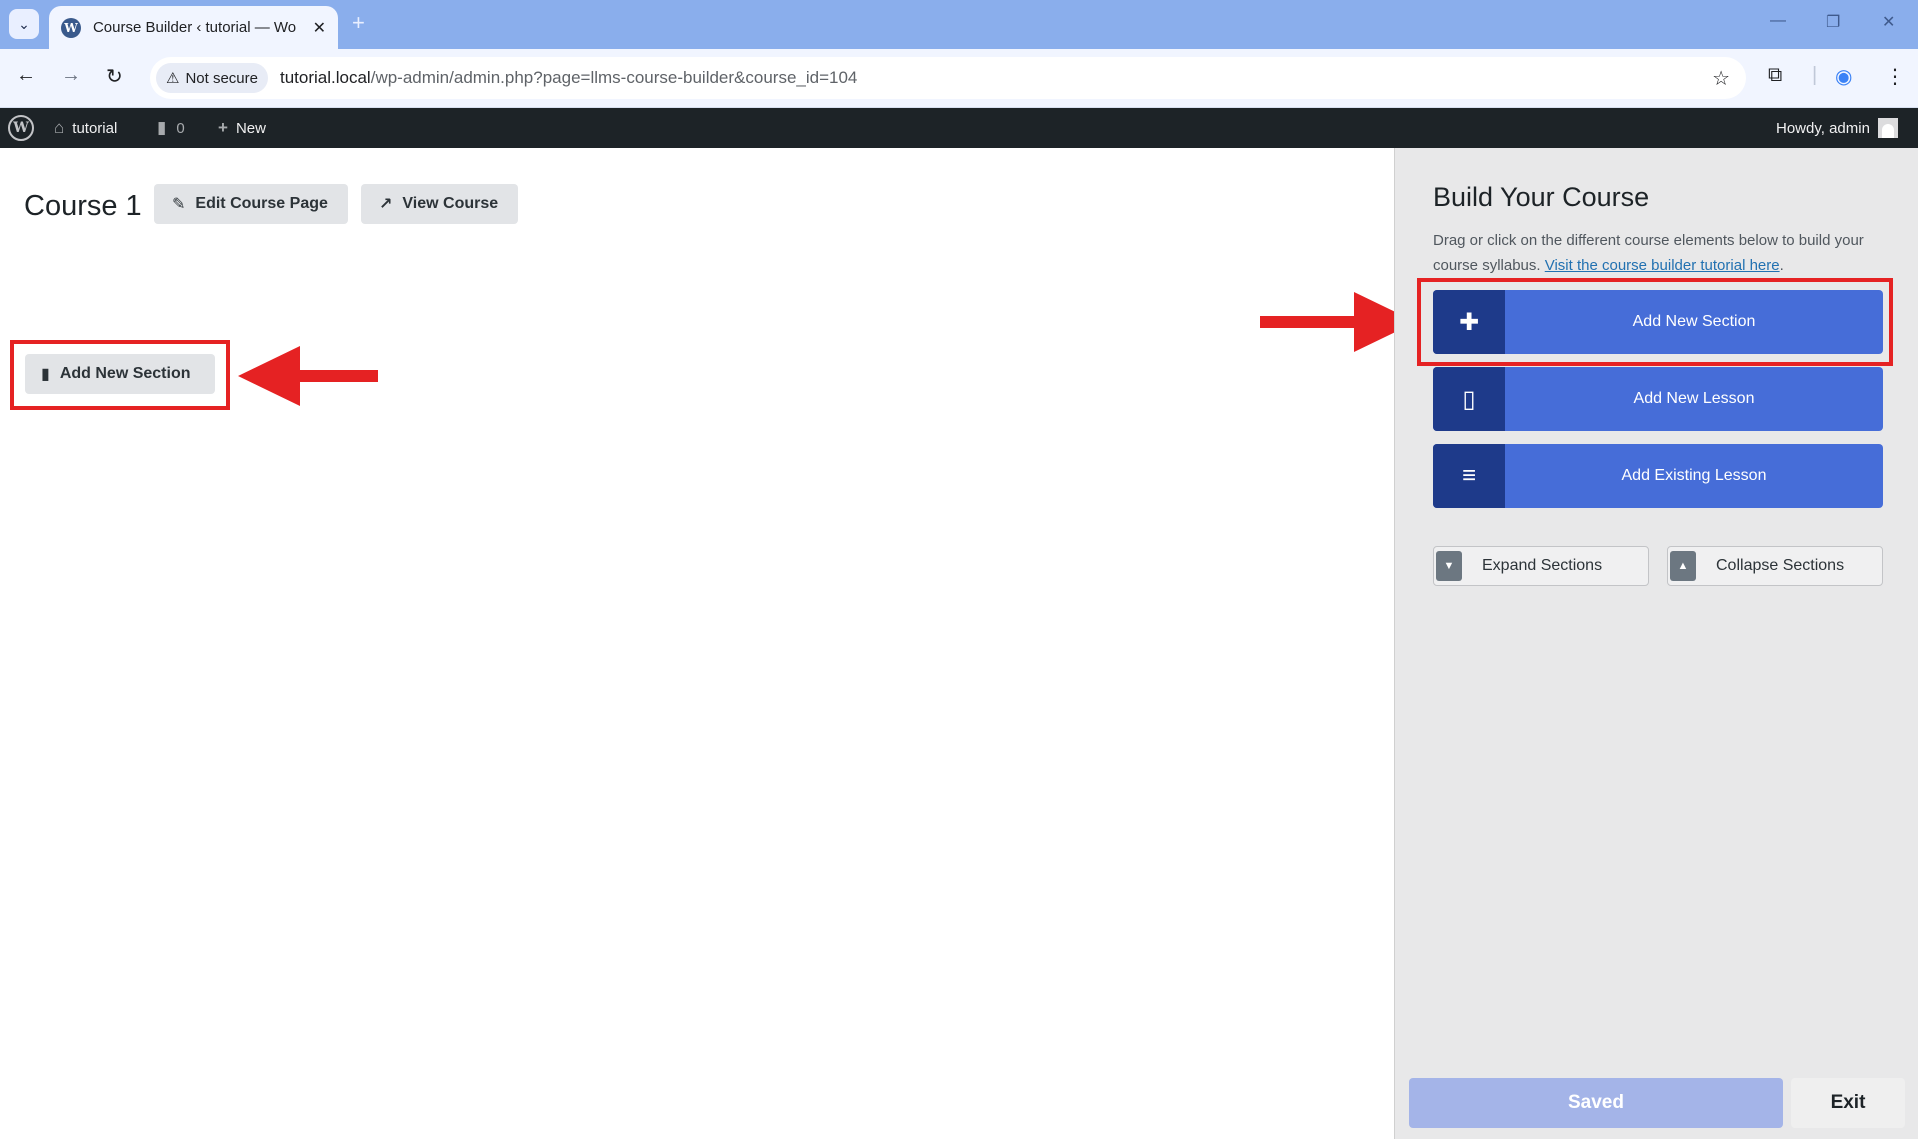 This screenshot has width=1918, height=1139. Describe the element at coordinates (1449, 566) in the screenshot. I see `caret-down-icon: ▼` at that location.